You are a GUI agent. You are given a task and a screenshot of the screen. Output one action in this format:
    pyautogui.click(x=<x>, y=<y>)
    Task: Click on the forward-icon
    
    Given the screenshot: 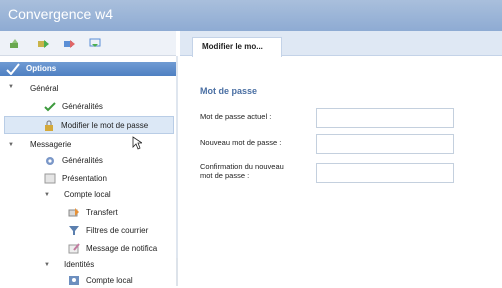 What is the action you would take?
    pyautogui.click(x=43, y=43)
    